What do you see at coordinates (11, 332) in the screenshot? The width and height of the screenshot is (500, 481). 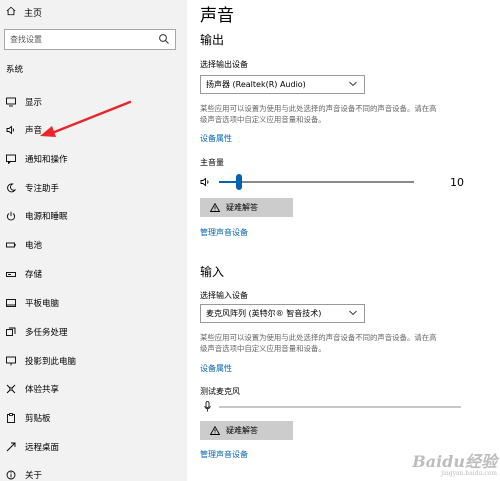 I see `multitask-icon` at bounding box center [11, 332].